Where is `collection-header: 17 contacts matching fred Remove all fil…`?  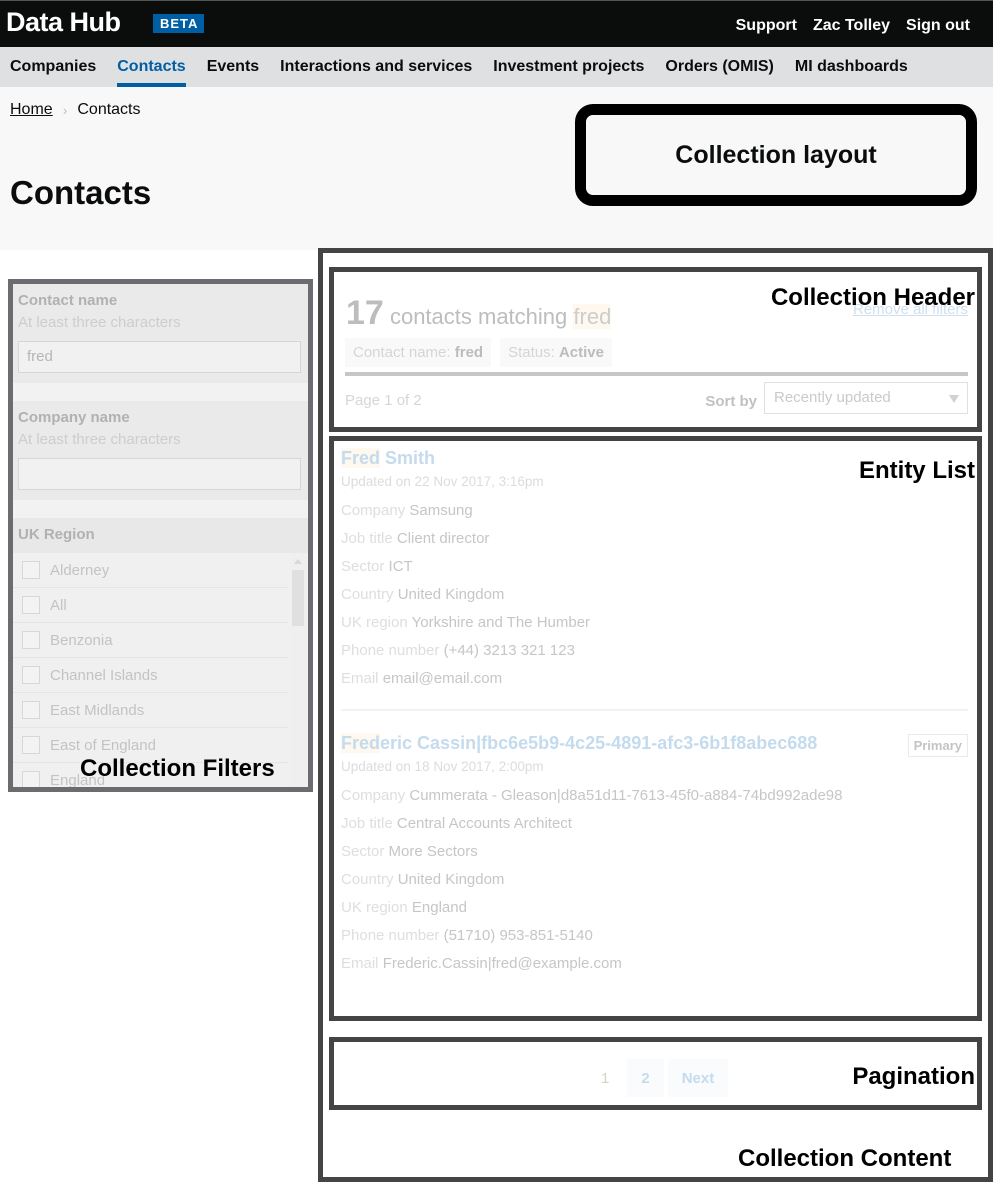 collection-header: 17 contacts matching fred Remove all fil… is located at coordinates (655, 349).